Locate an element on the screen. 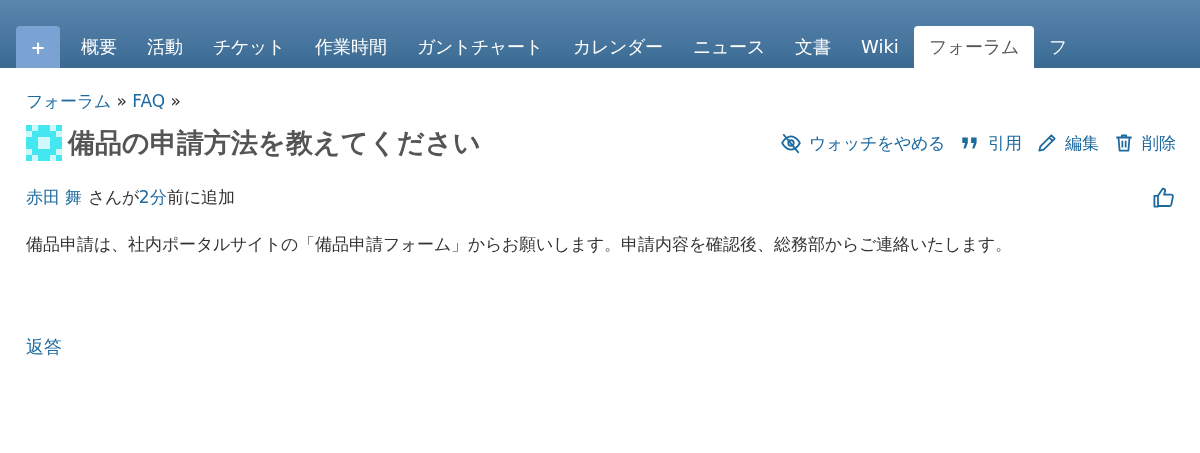 The height and width of the screenshot is (453, 1200). author-link: 赤田 舞 is located at coordinates (54, 196).